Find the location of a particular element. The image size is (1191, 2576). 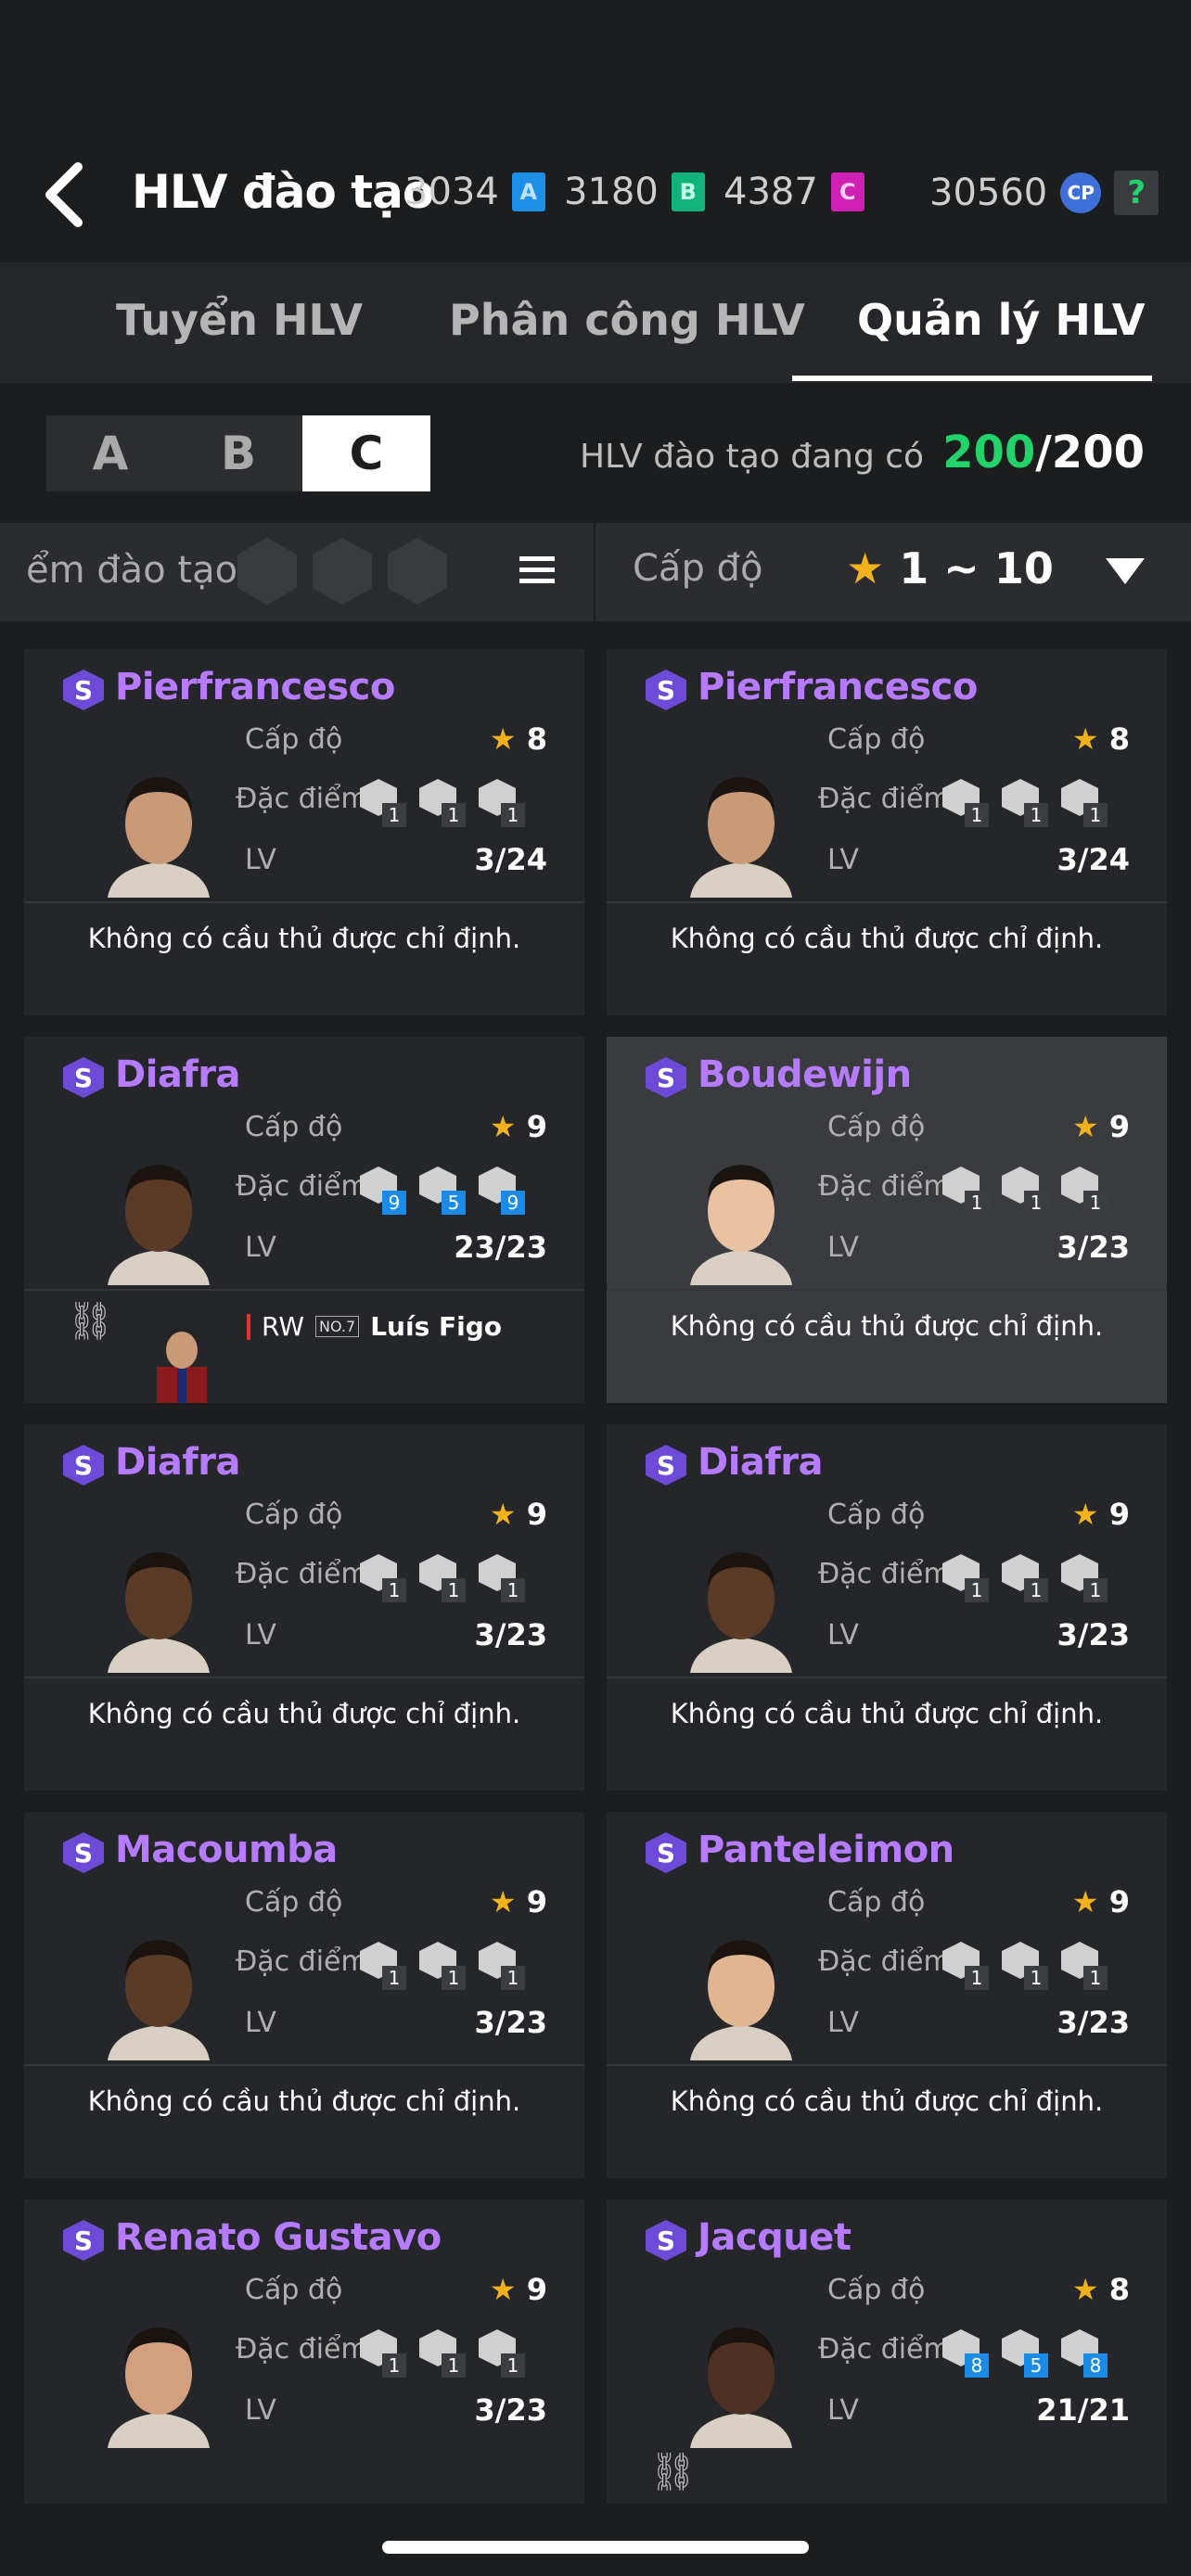

coach-lv-progress: 3/23 is located at coordinates (510, 2410).